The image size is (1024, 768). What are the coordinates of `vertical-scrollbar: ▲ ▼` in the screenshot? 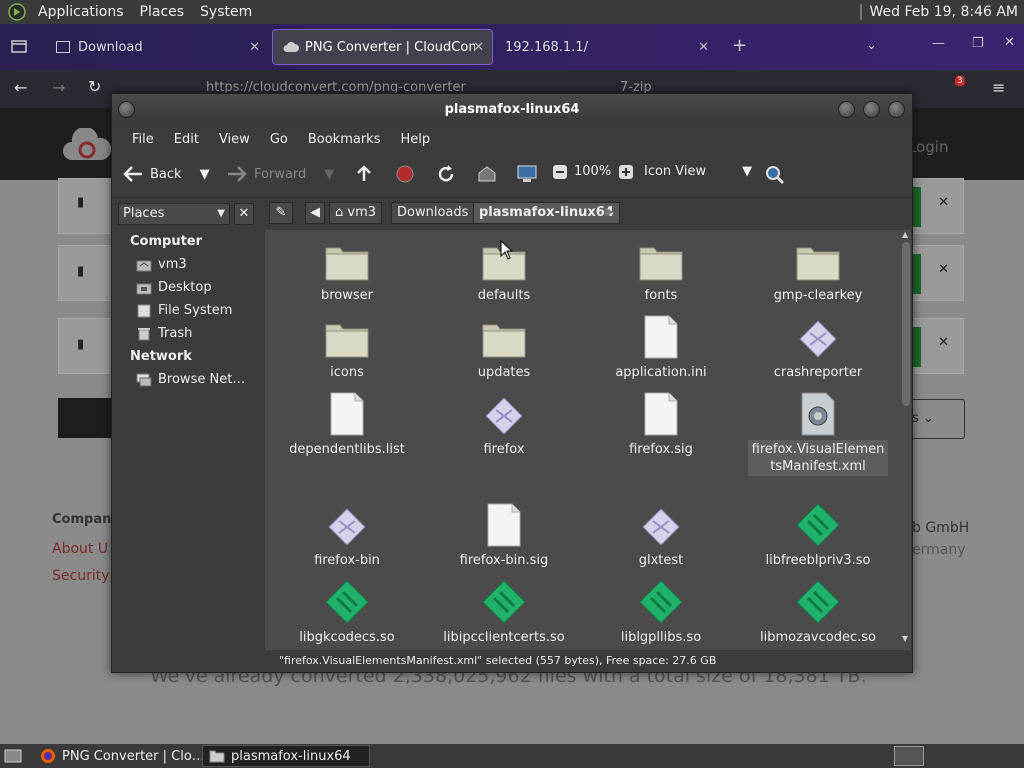 It's located at (906, 440).